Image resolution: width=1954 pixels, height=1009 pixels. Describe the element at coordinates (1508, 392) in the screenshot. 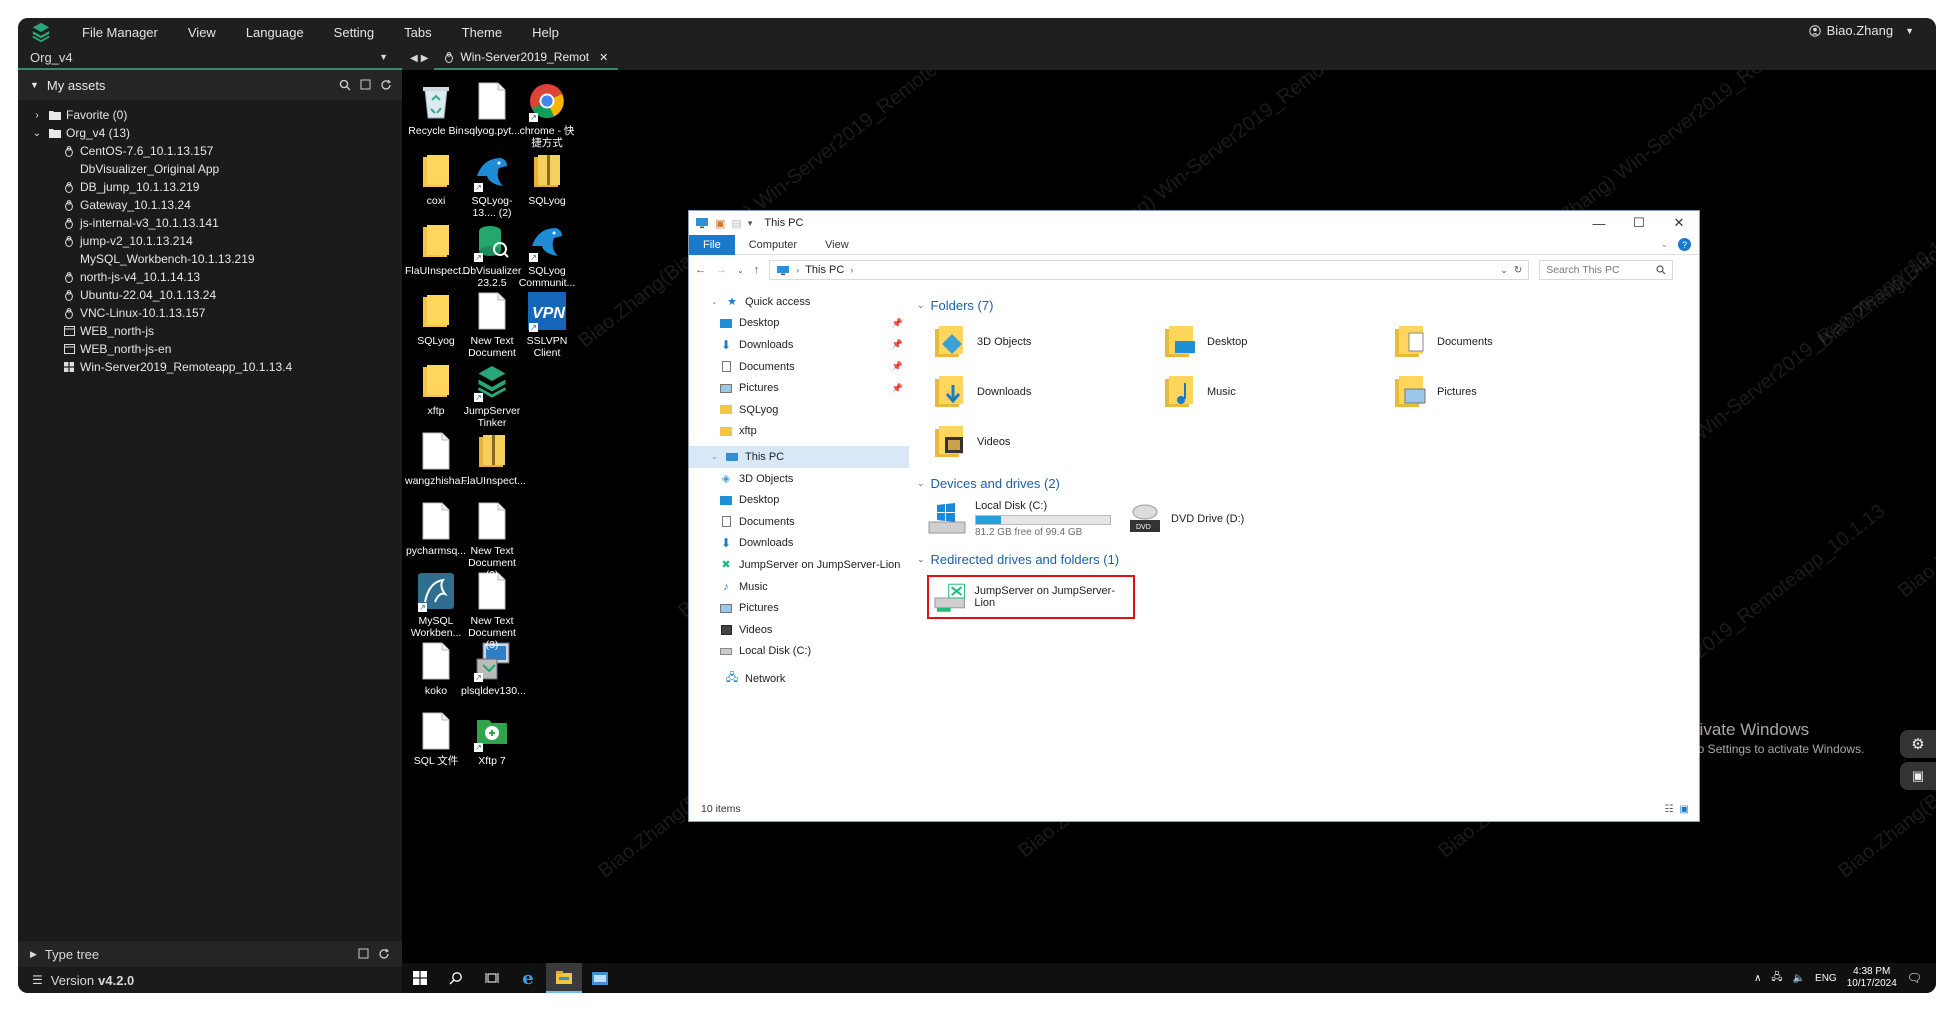

I see `folder-item: Pictures` at that location.